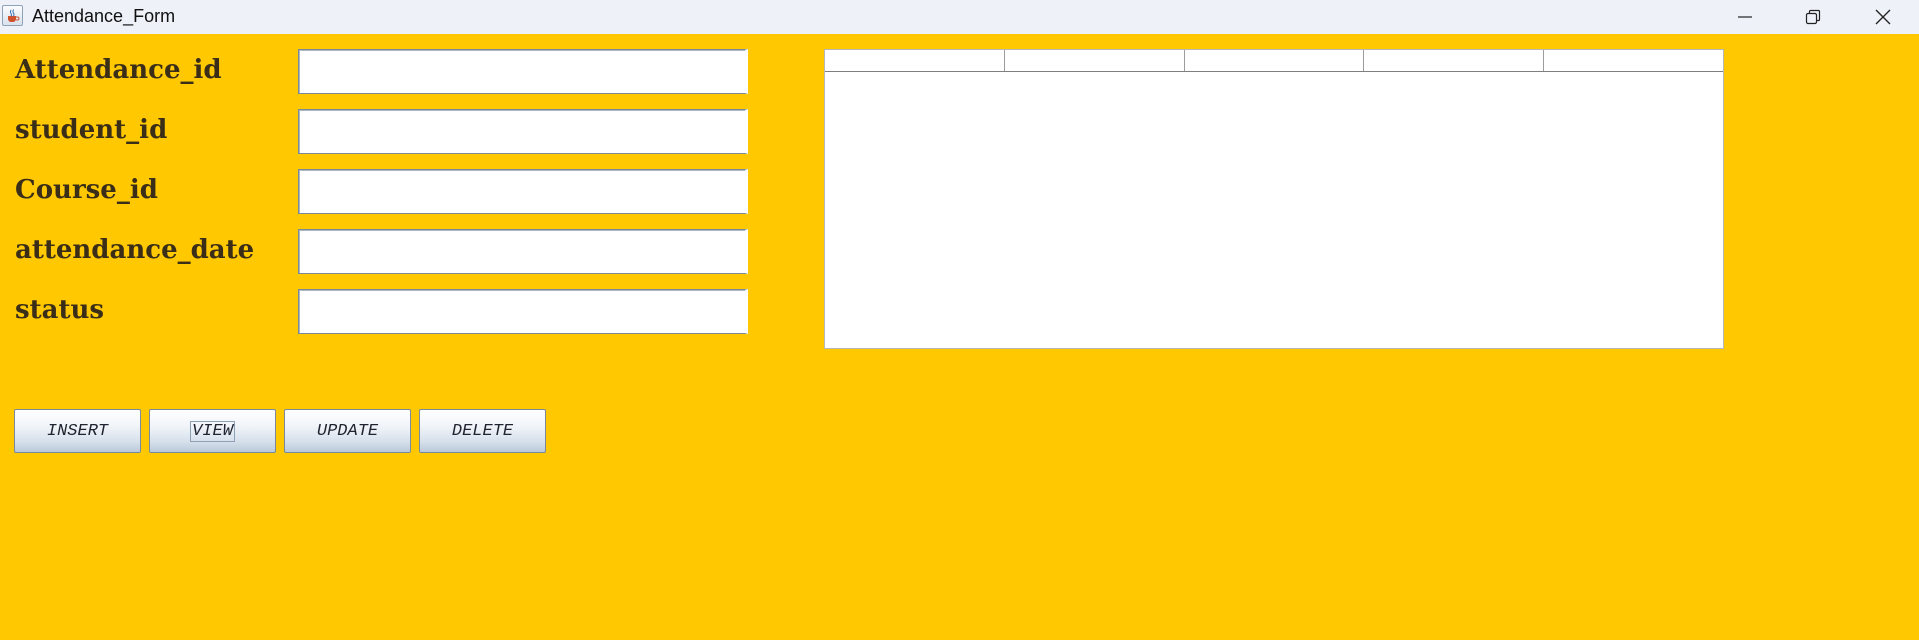 The image size is (1919, 640). Describe the element at coordinates (60, 310) in the screenshot. I see `status-label: status` at that location.